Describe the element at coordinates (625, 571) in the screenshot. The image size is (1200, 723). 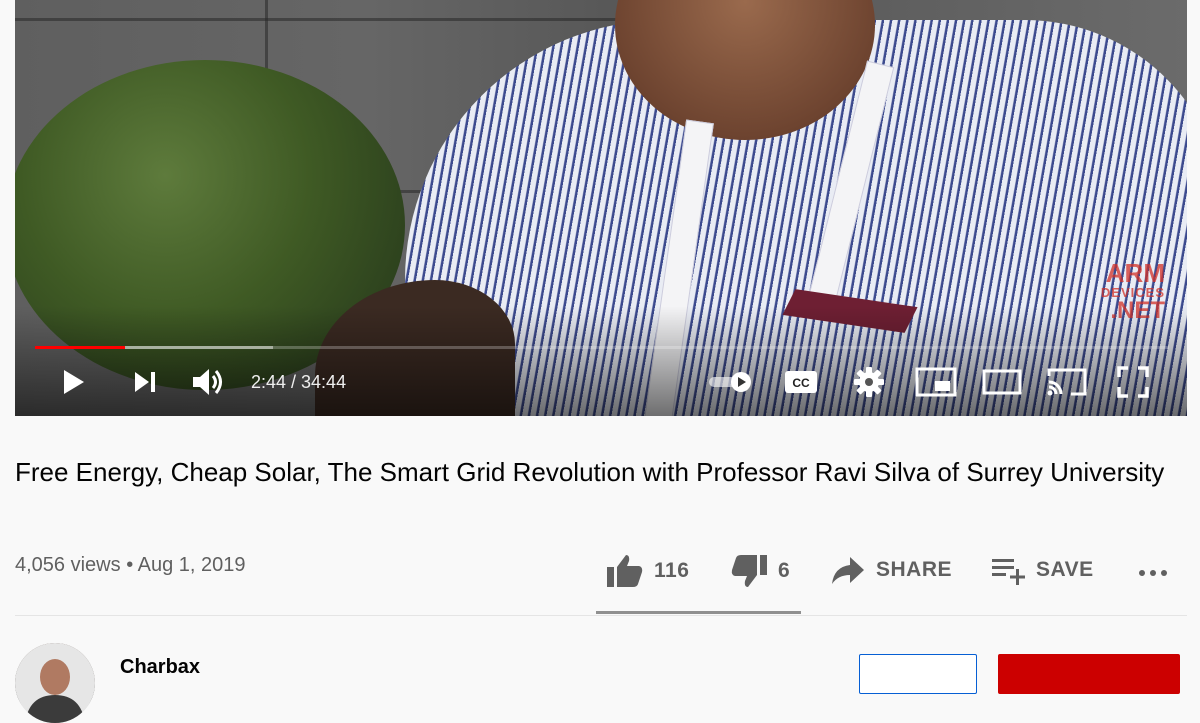
I see `thumbs-up-icon` at that location.